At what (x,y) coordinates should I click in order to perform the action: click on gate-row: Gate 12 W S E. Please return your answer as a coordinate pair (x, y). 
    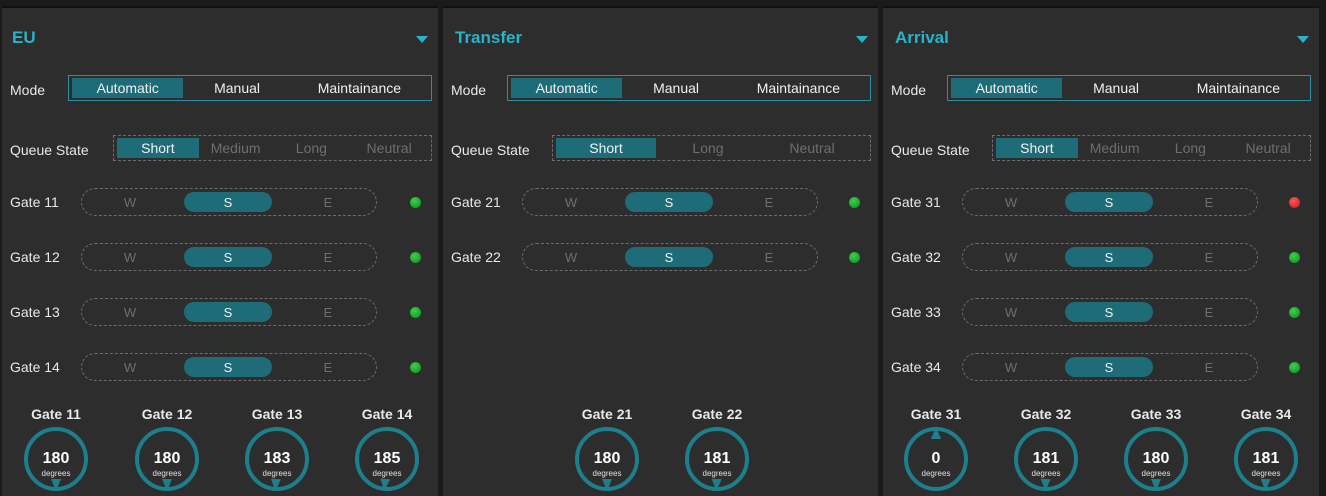
    Looking at the image, I should click on (220, 258).